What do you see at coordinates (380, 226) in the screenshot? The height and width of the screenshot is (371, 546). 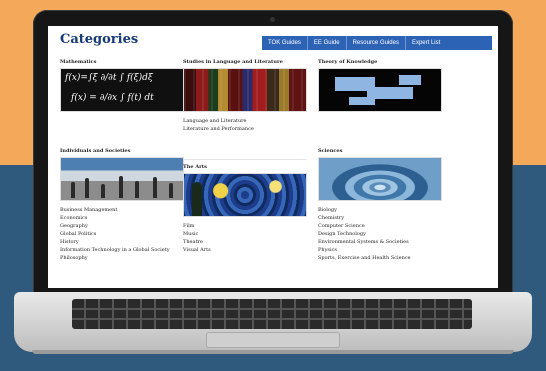 I see `list-item: Computer Science` at bounding box center [380, 226].